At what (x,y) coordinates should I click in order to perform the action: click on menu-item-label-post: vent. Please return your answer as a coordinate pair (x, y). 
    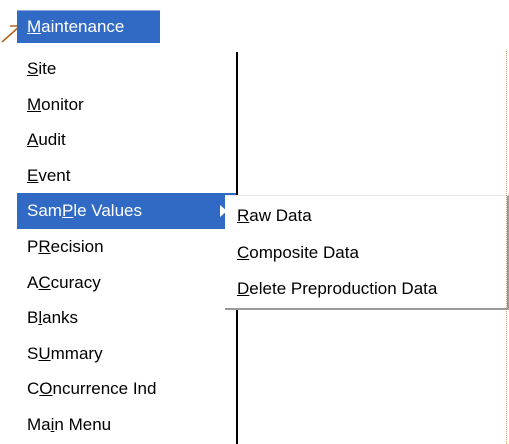
    Looking at the image, I should click on (54, 175).